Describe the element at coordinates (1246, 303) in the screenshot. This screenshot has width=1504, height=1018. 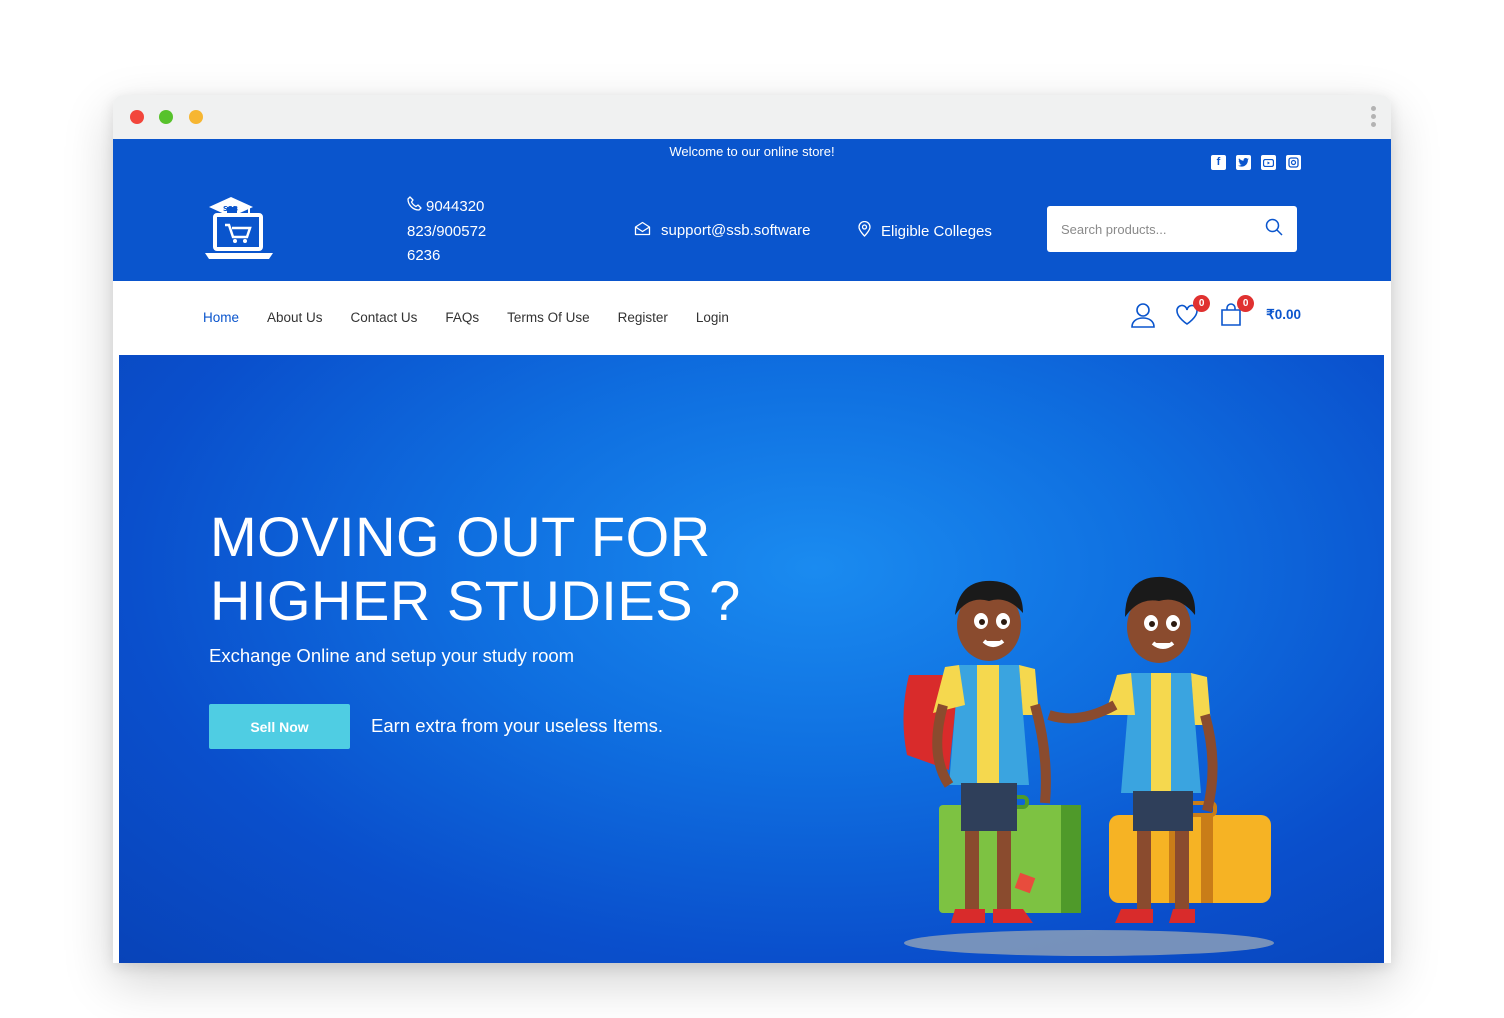
I see `cart-count-badge: 0` at that location.